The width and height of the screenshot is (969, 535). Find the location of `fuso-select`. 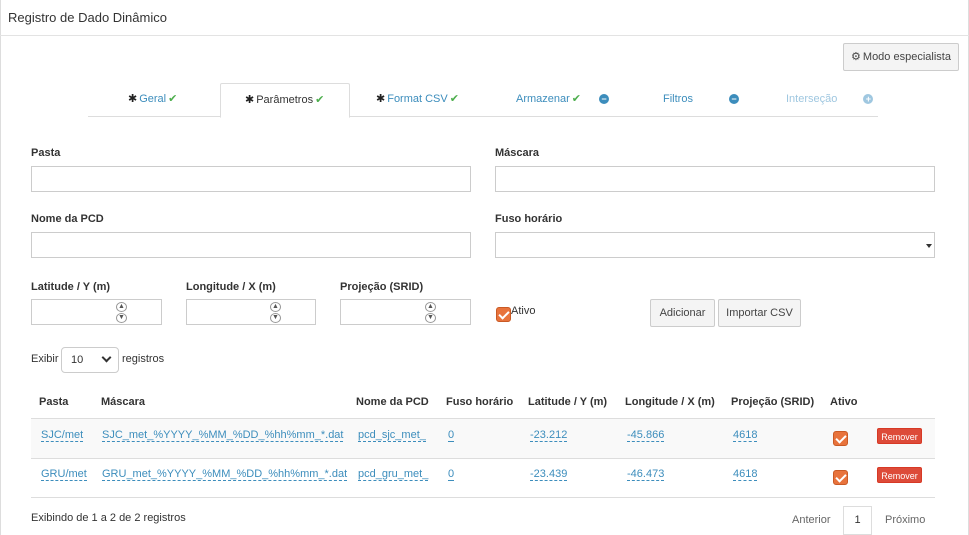

fuso-select is located at coordinates (715, 245).